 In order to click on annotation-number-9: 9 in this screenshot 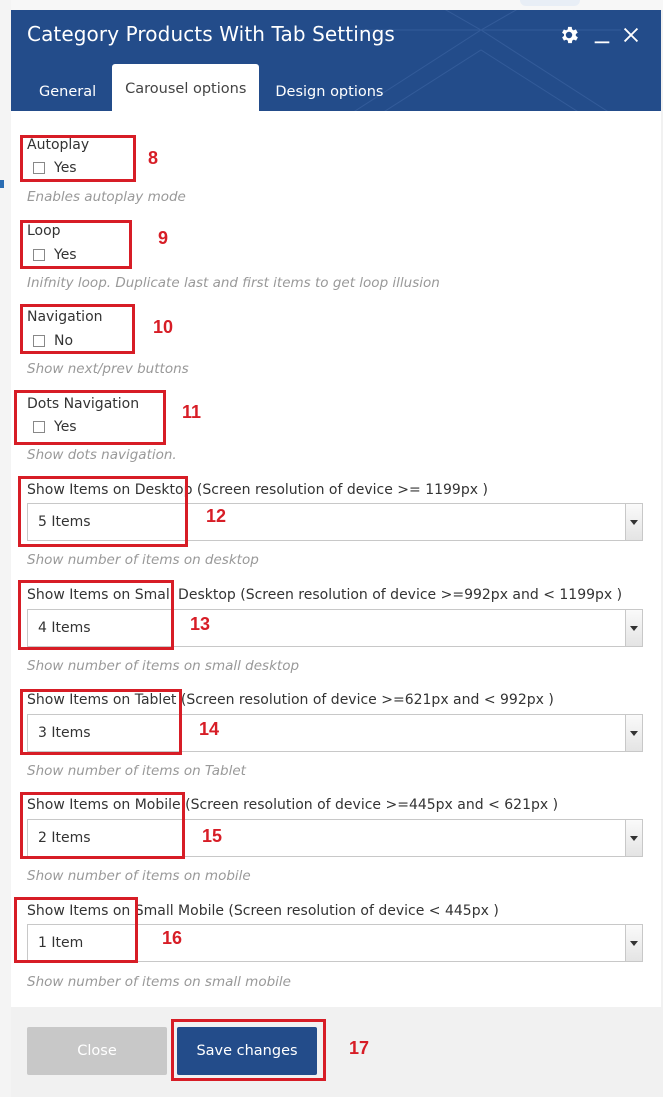, I will do `click(163, 238)`.